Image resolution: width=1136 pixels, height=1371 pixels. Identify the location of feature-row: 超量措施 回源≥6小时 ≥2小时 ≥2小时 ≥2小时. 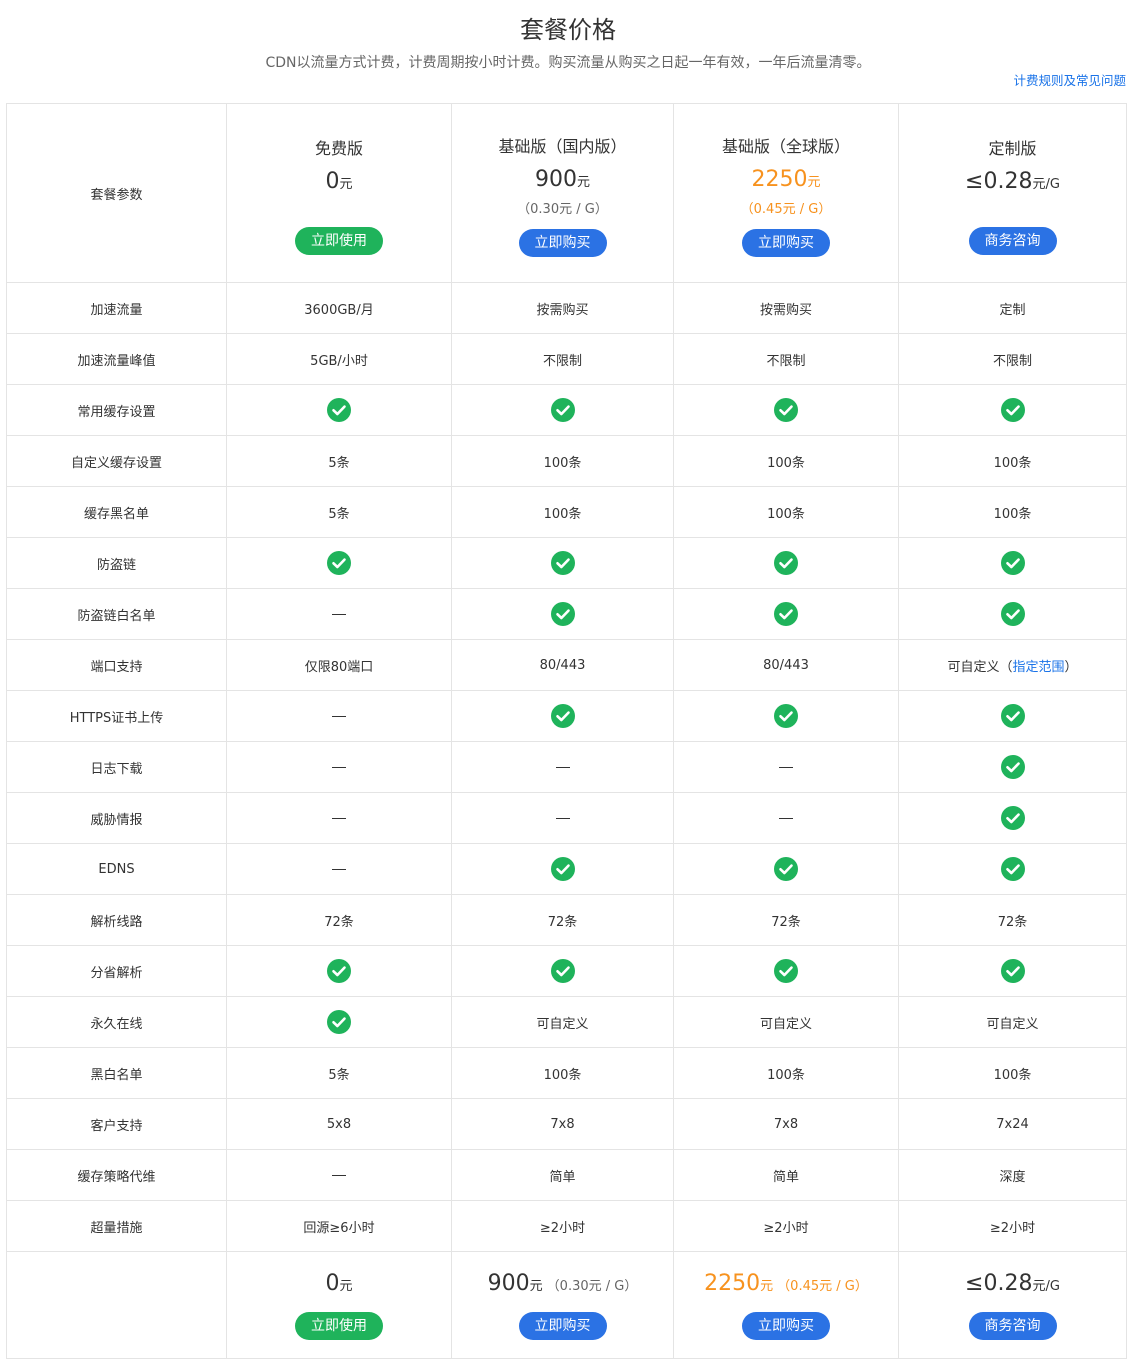
(566, 1226).